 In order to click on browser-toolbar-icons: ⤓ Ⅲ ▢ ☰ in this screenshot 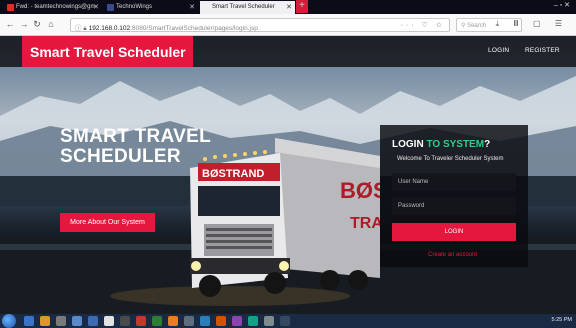, I will do `click(532, 24)`.